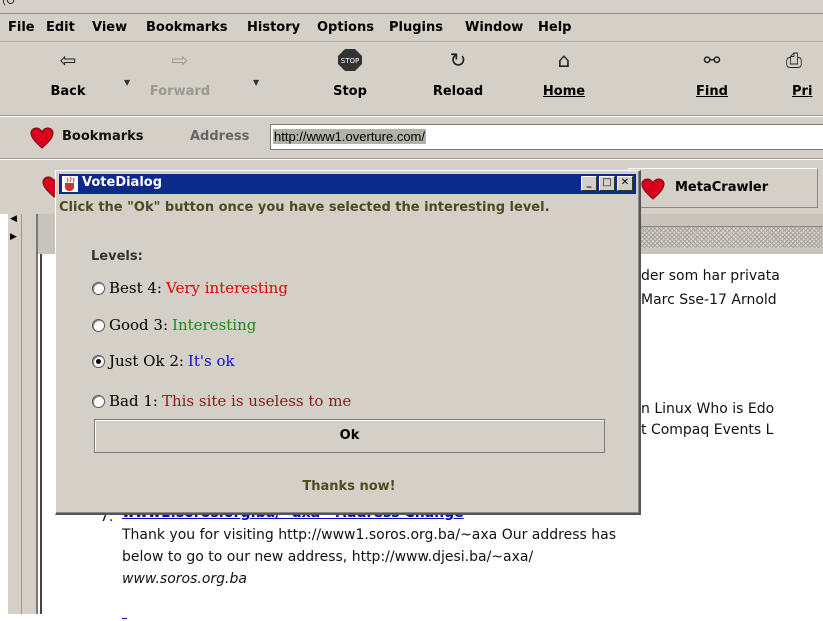 The height and width of the screenshot is (621, 823). Describe the element at coordinates (564, 91) in the screenshot. I see `home-label: Home` at that location.